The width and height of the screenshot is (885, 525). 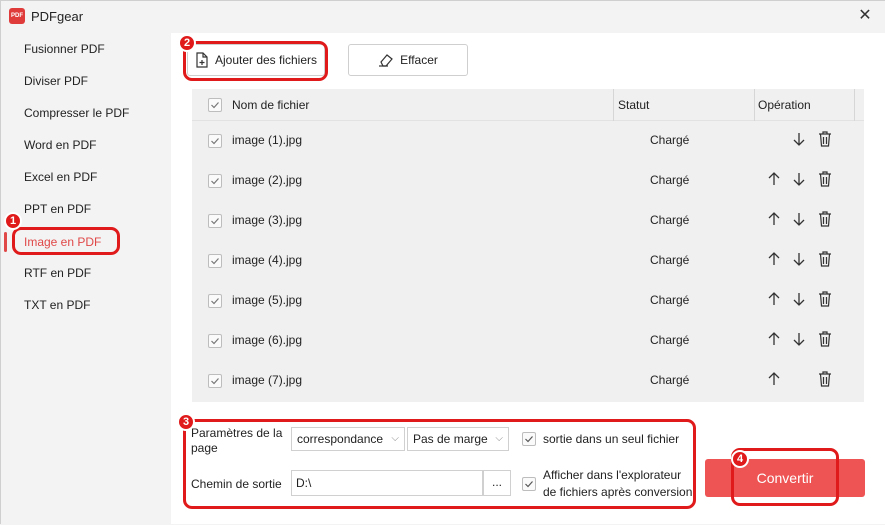 I want to click on step-badge: 3, so click(x=186, y=422).